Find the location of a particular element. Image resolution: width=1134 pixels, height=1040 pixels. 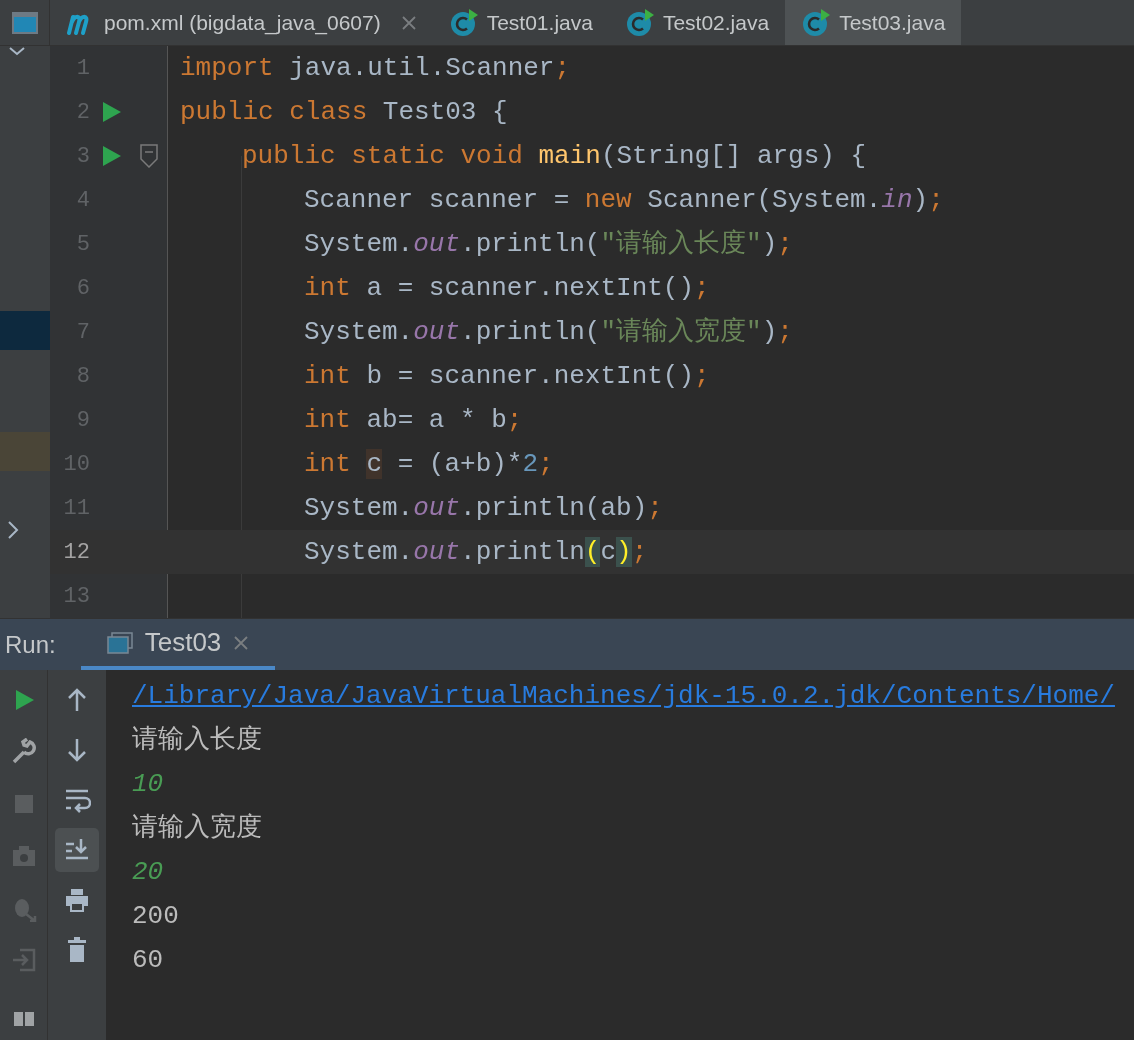

code-line: int c = (a+b)*2; is located at coordinates (429, 463).